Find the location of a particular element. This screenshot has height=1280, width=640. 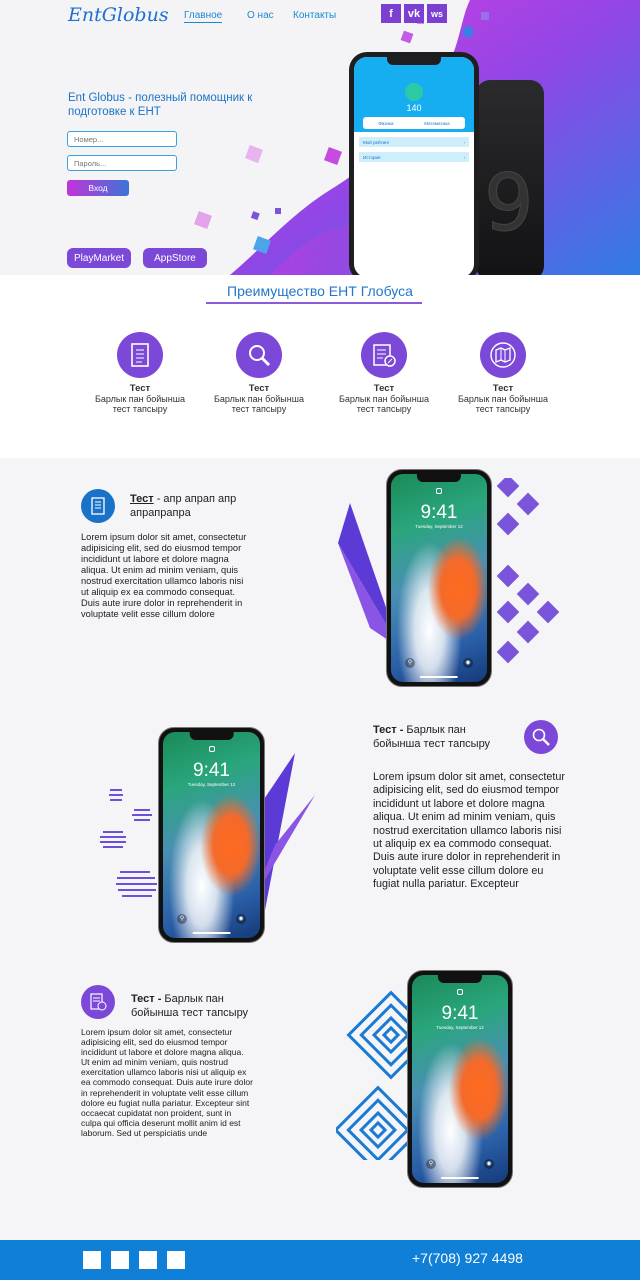

vk-icon: vk is located at coordinates (414, 13).